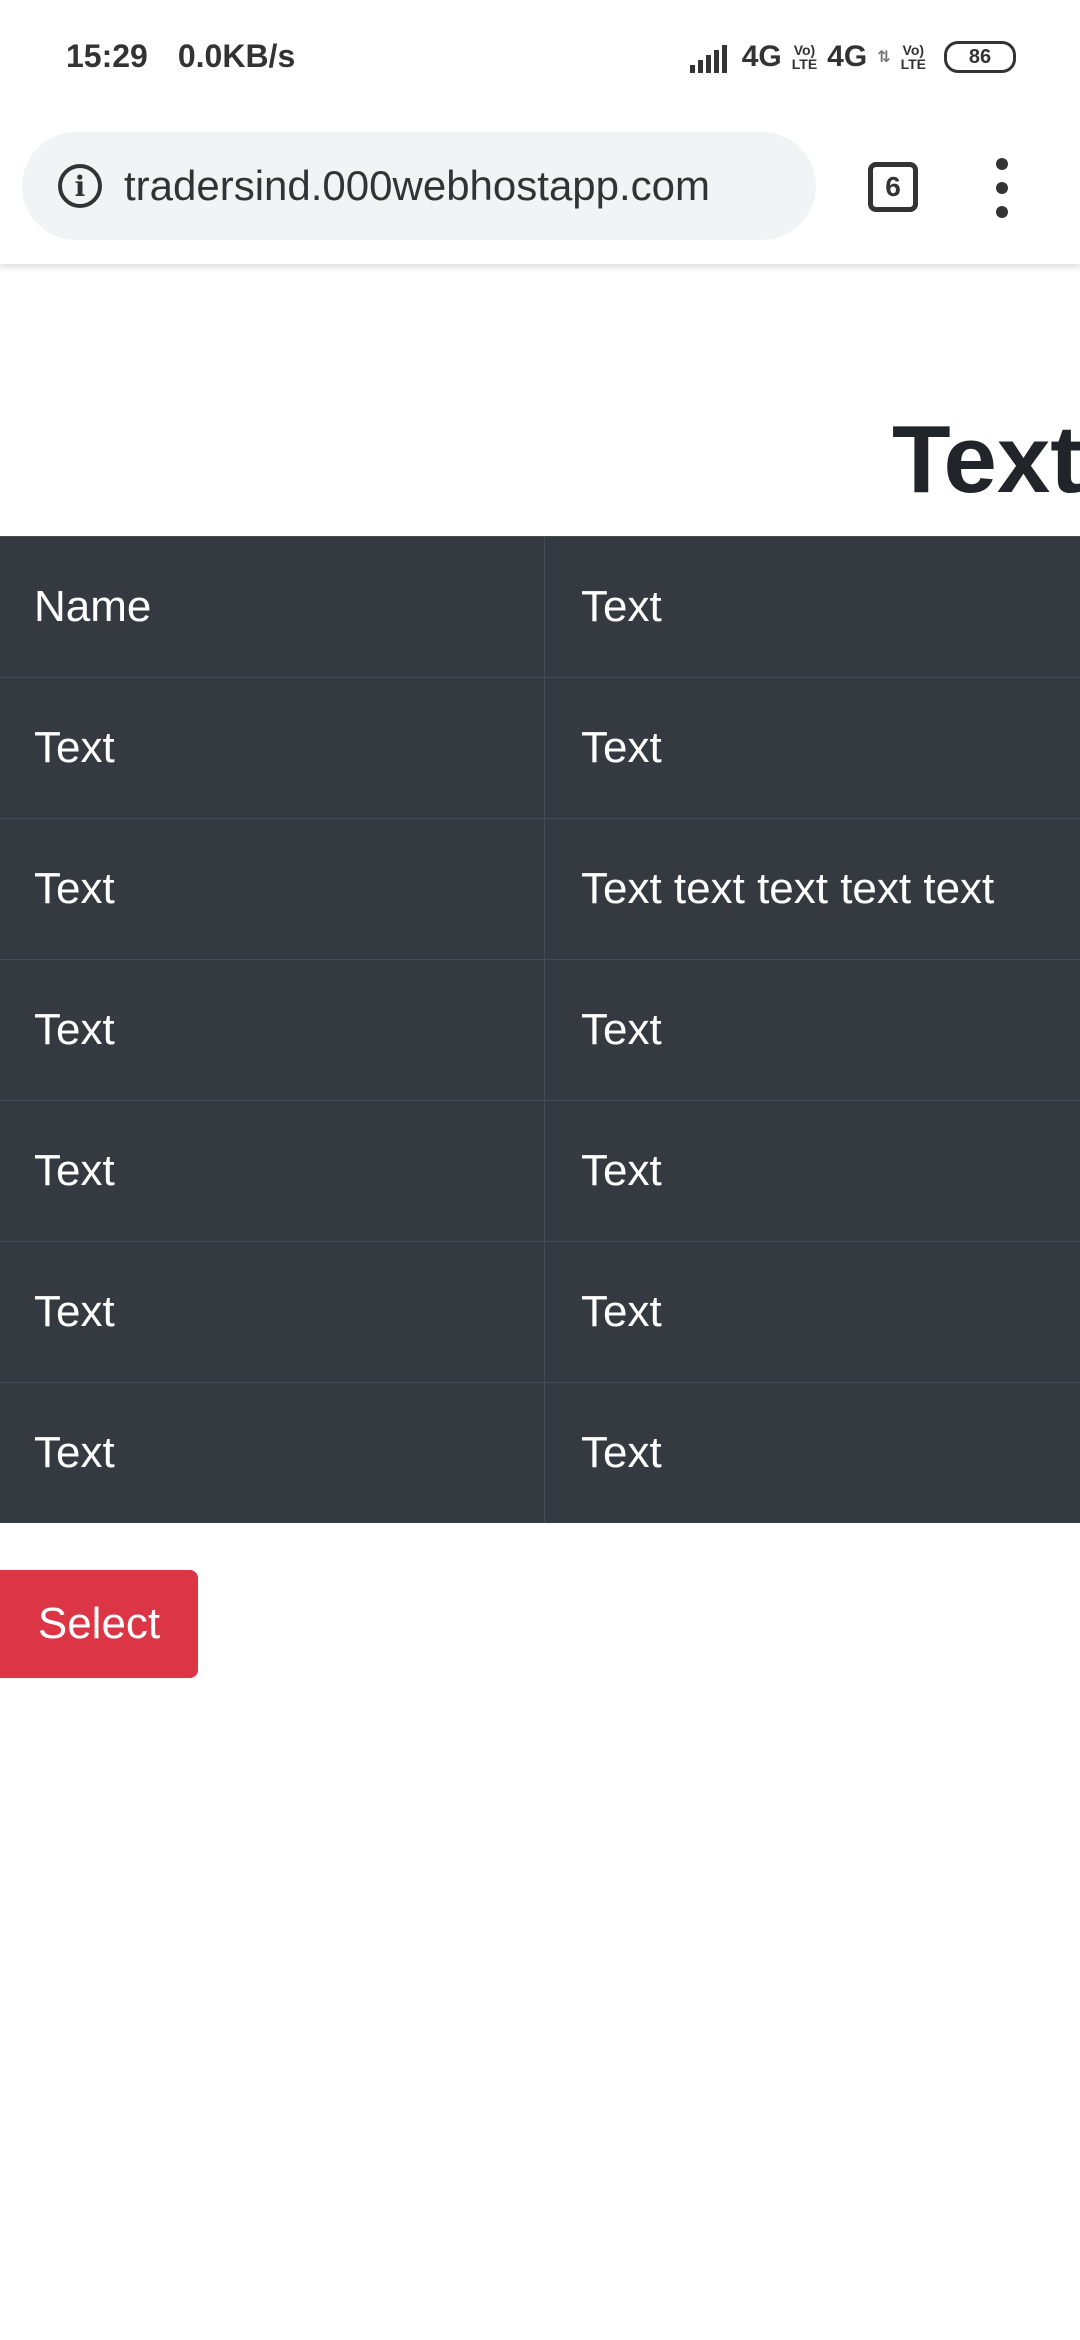 The height and width of the screenshot is (2340, 1080). I want to click on status-right: 4G Vo) LTE 4G ⇅ Vo) LTE 86, so click(852, 57).